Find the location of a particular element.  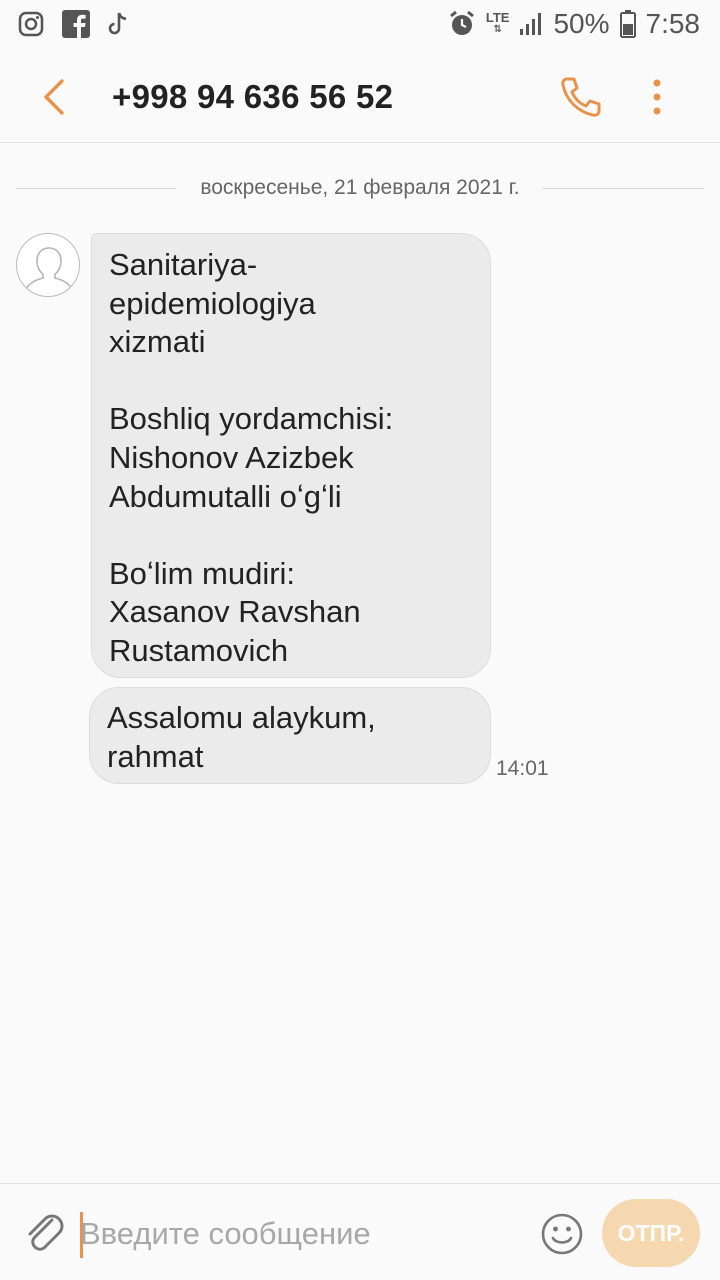

send-button: ОТПР. is located at coordinates (651, 1233).